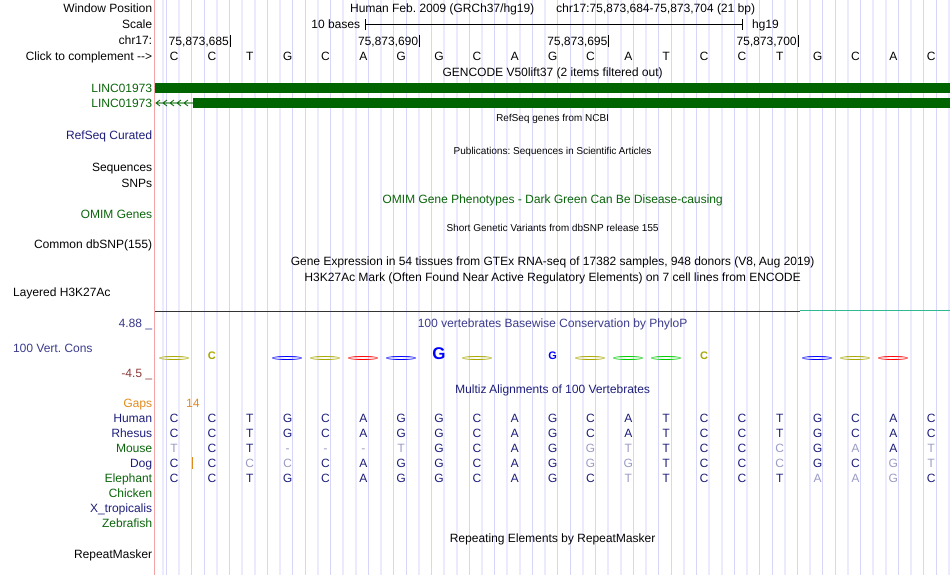 The height and width of the screenshot is (575, 950). Describe the element at coordinates (109, 135) in the screenshot. I see `track-label: RefSeq Curated` at that location.